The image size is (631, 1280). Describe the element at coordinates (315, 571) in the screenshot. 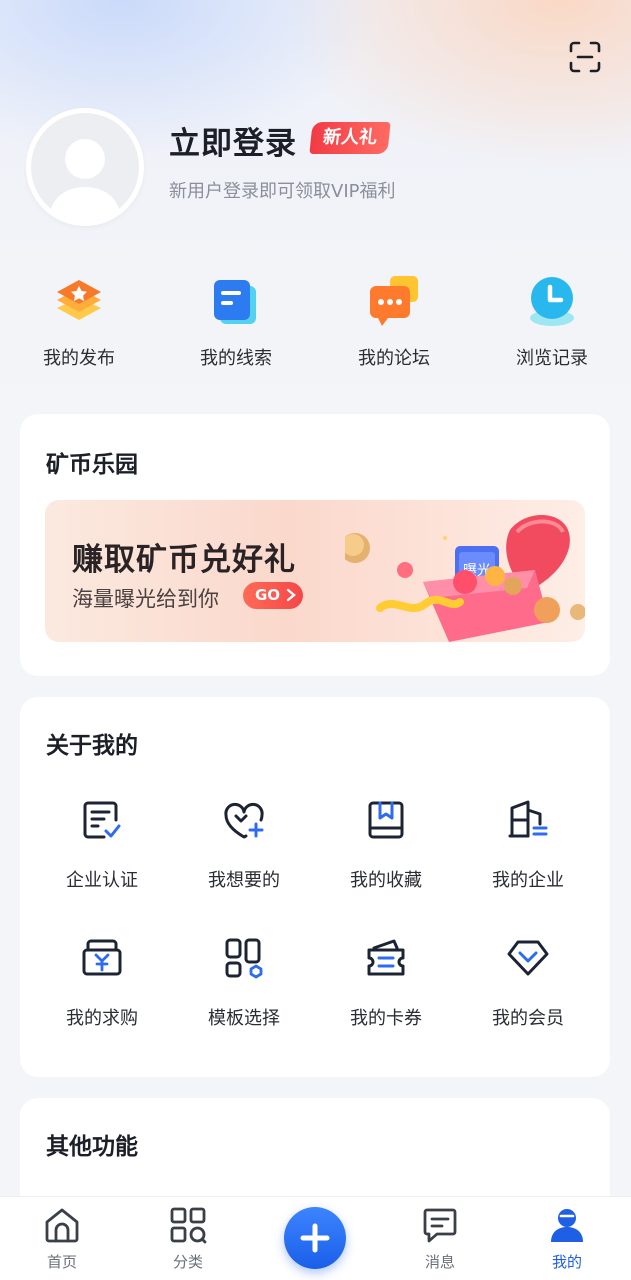

I see `promo-banner: 赚取矿币兑好礼 海量曝光给到你 GO 曝光` at that location.